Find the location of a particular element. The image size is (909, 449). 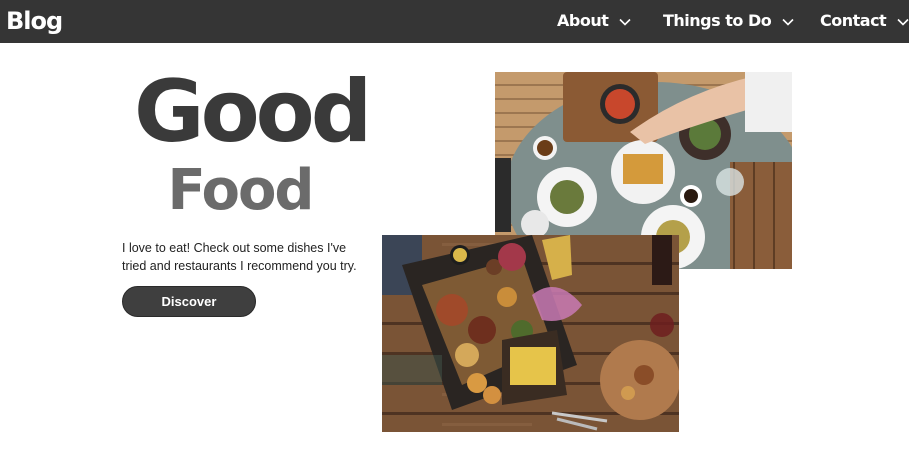

nav-item-label: Things to Do is located at coordinates (717, 20).